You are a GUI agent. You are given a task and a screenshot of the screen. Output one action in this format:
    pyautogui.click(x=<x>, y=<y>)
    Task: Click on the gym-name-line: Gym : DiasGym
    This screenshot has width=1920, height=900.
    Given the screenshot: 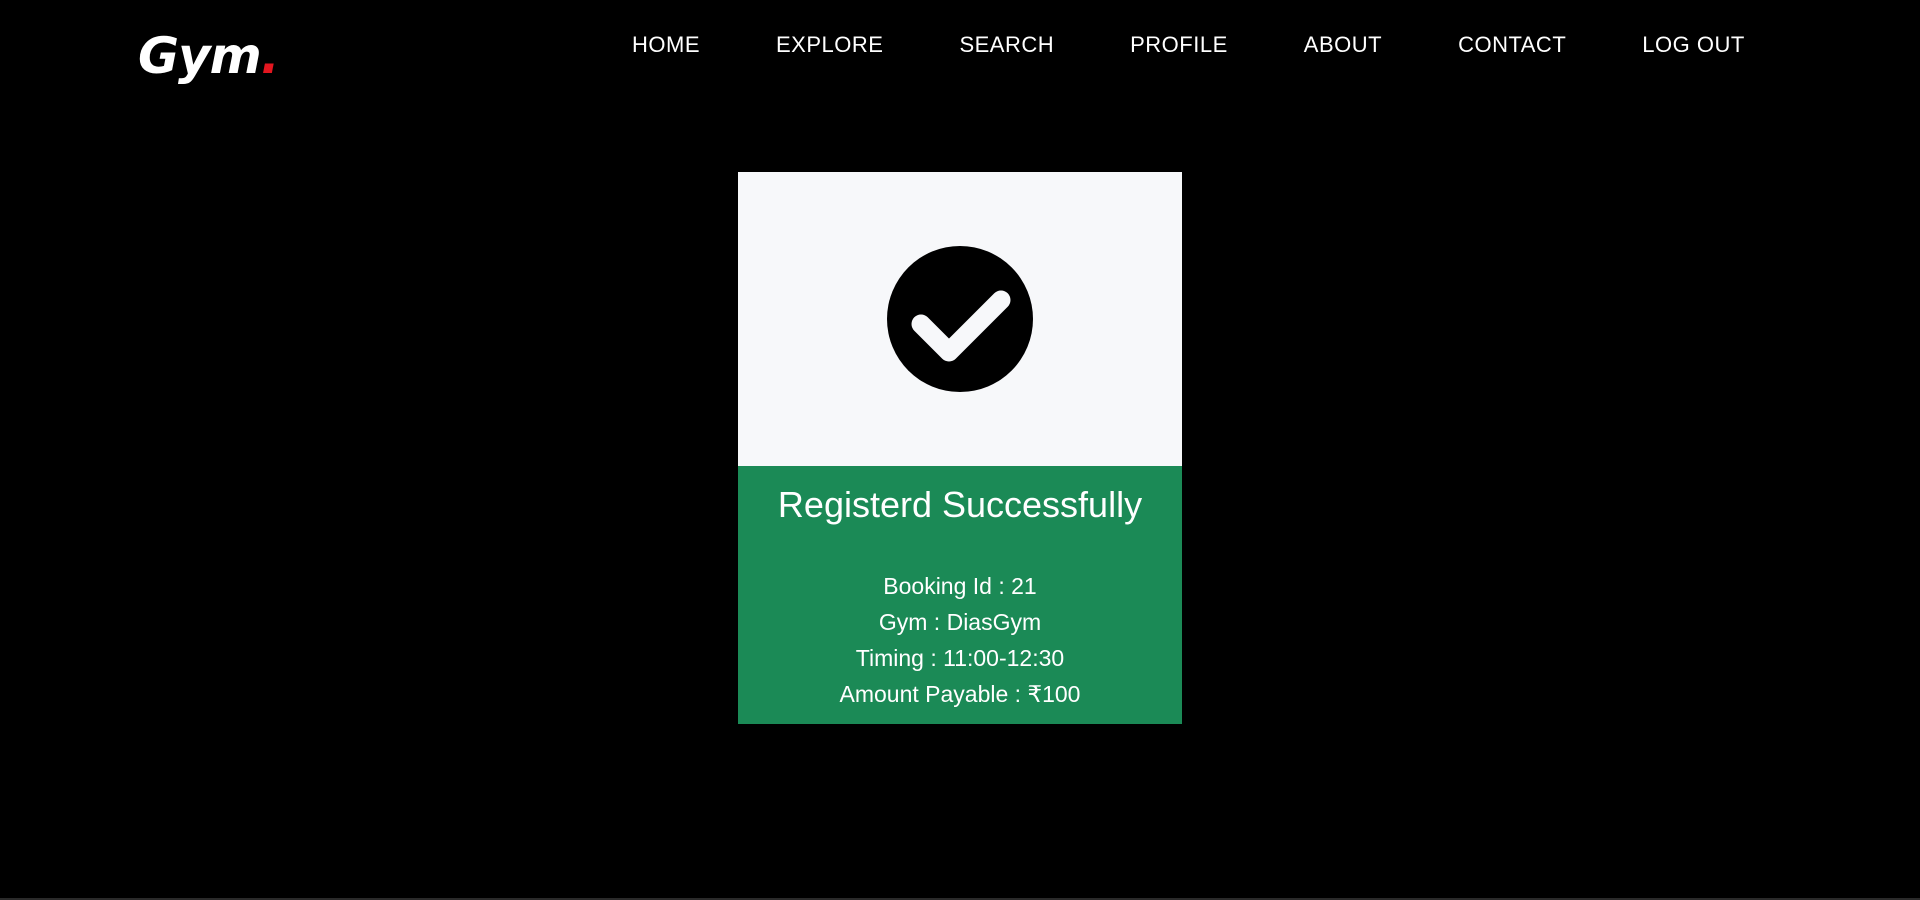 What is the action you would take?
    pyautogui.click(x=960, y=622)
    